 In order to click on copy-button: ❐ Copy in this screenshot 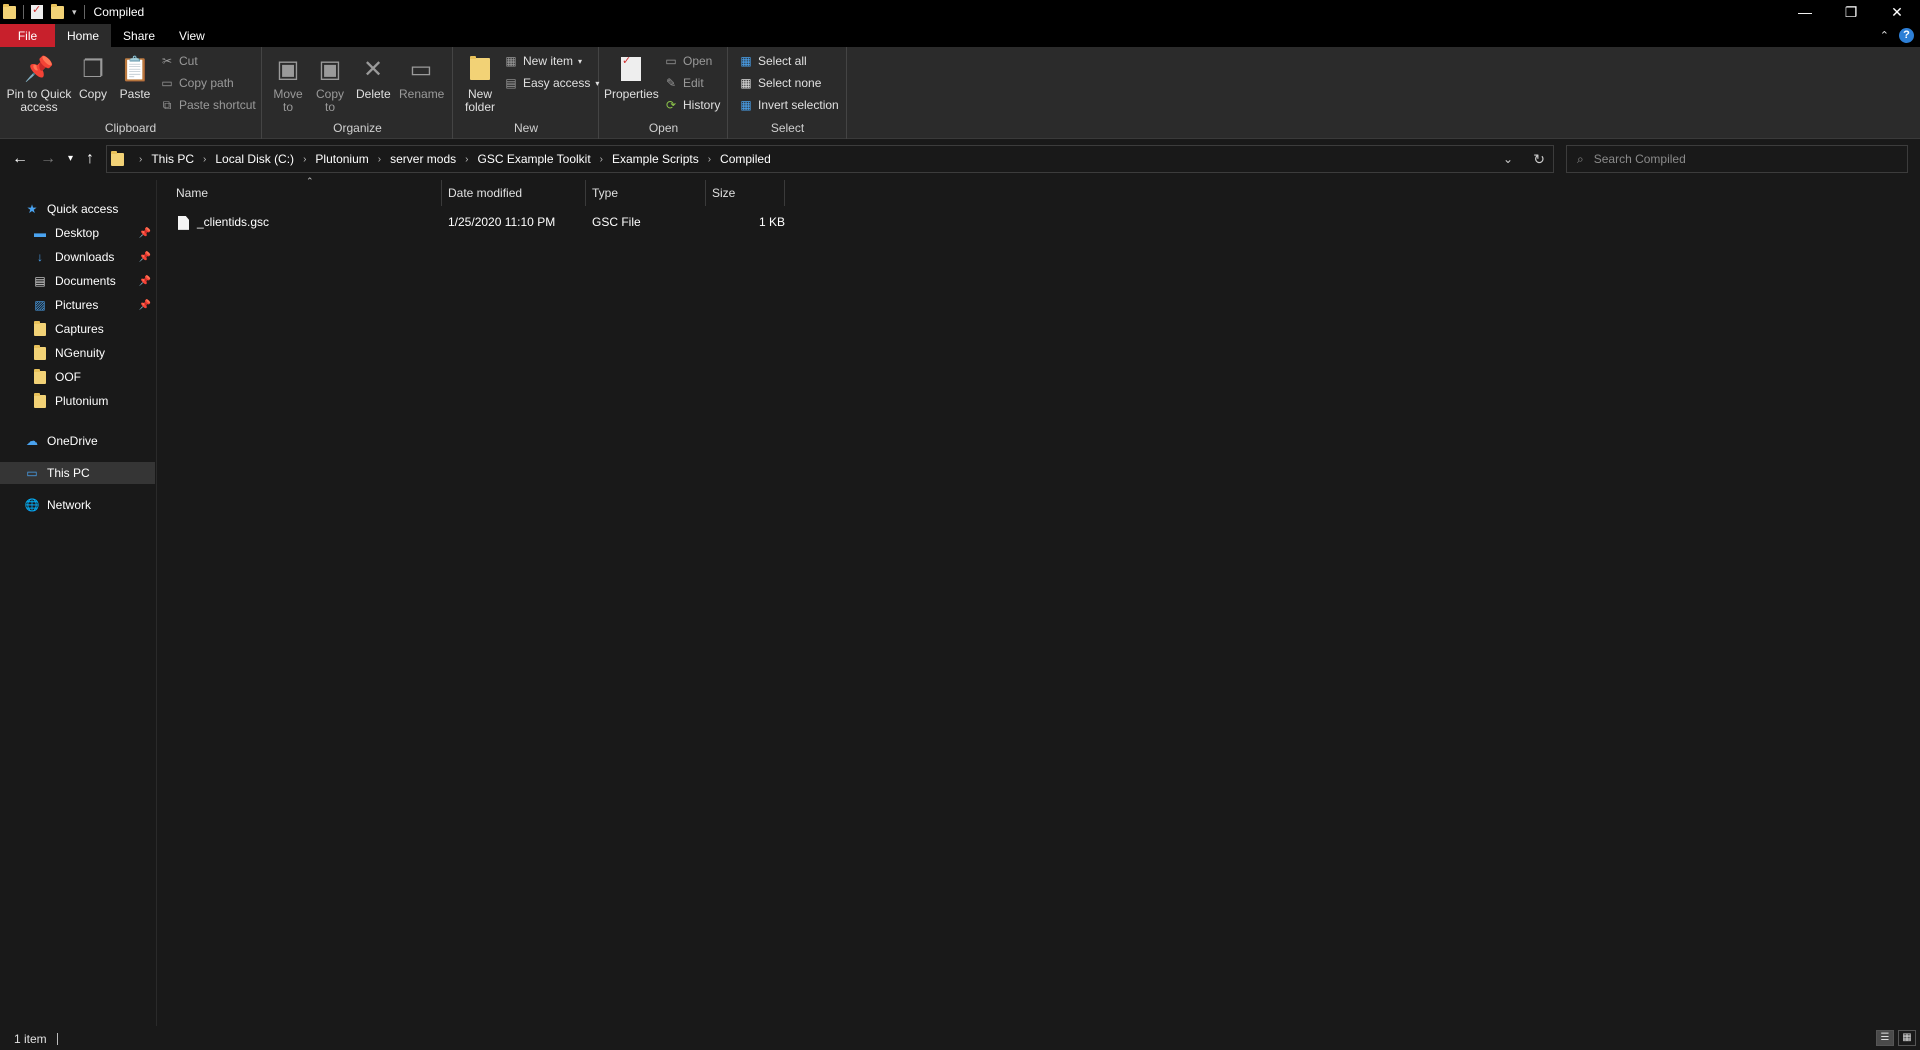, I will do `click(93, 77)`.